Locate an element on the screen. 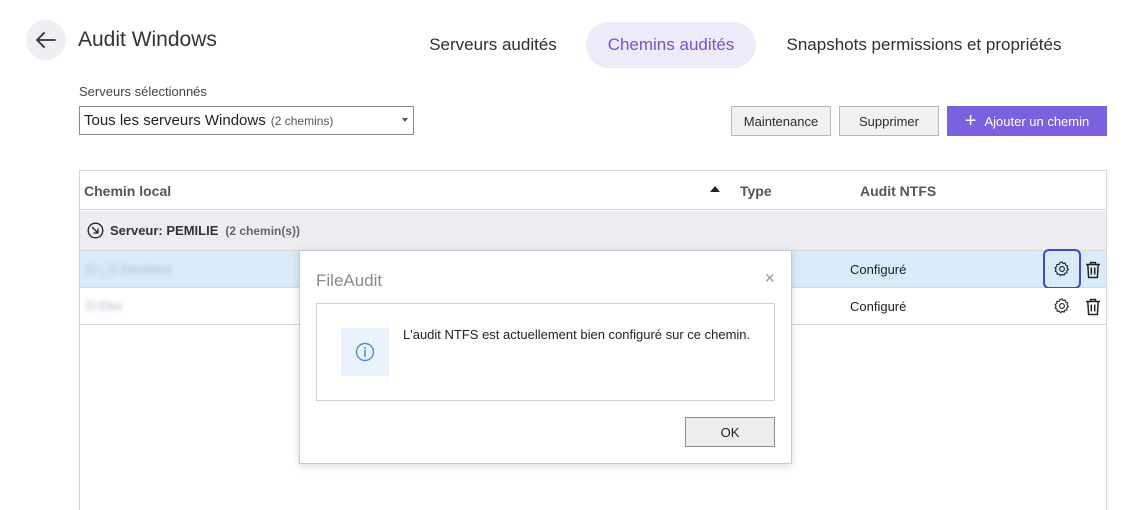 This screenshot has height=510, width=1130. servers-filter-label: Serveurs sélectionnés is located at coordinates (143, 91).